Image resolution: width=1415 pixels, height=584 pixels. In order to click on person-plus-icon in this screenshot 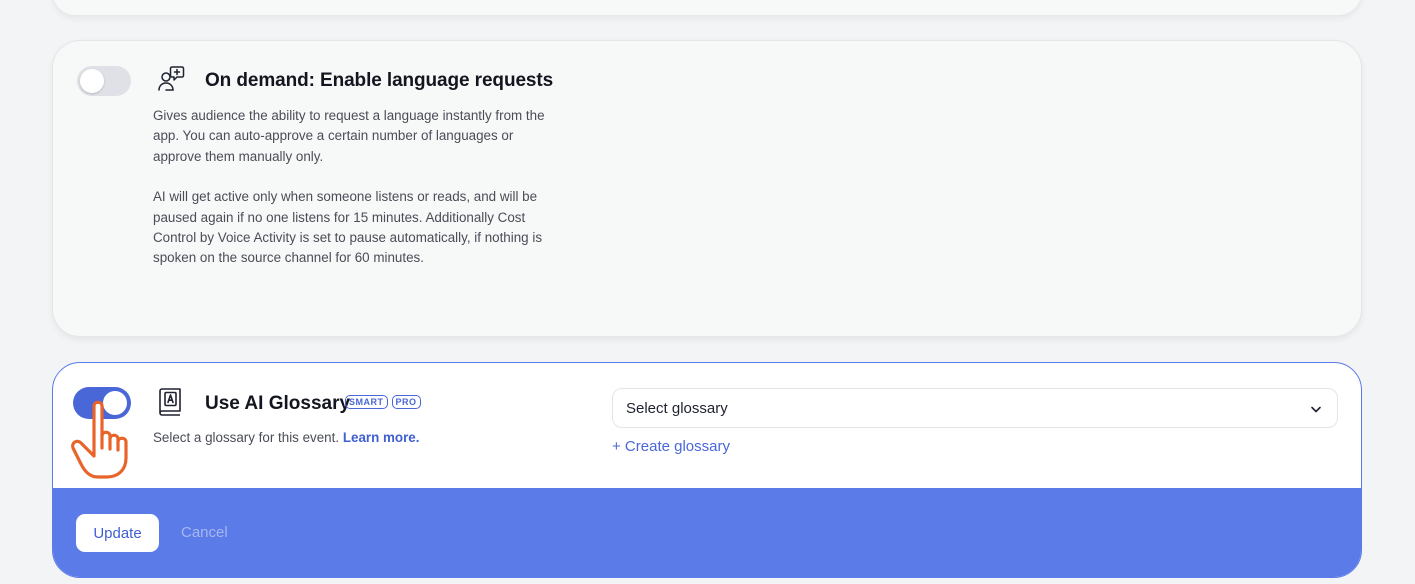, I will do `click(171, 78)`.